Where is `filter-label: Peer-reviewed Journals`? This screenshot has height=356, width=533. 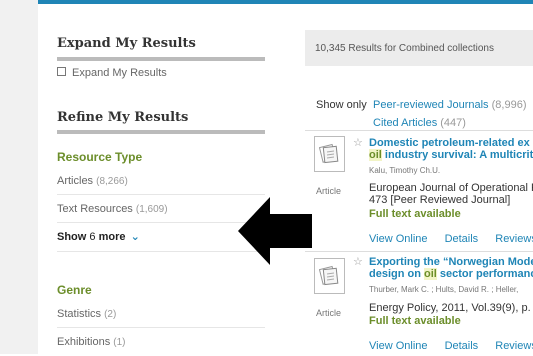 filter-label: Peer-reviewed Journals is located at coordinates (431, 105).